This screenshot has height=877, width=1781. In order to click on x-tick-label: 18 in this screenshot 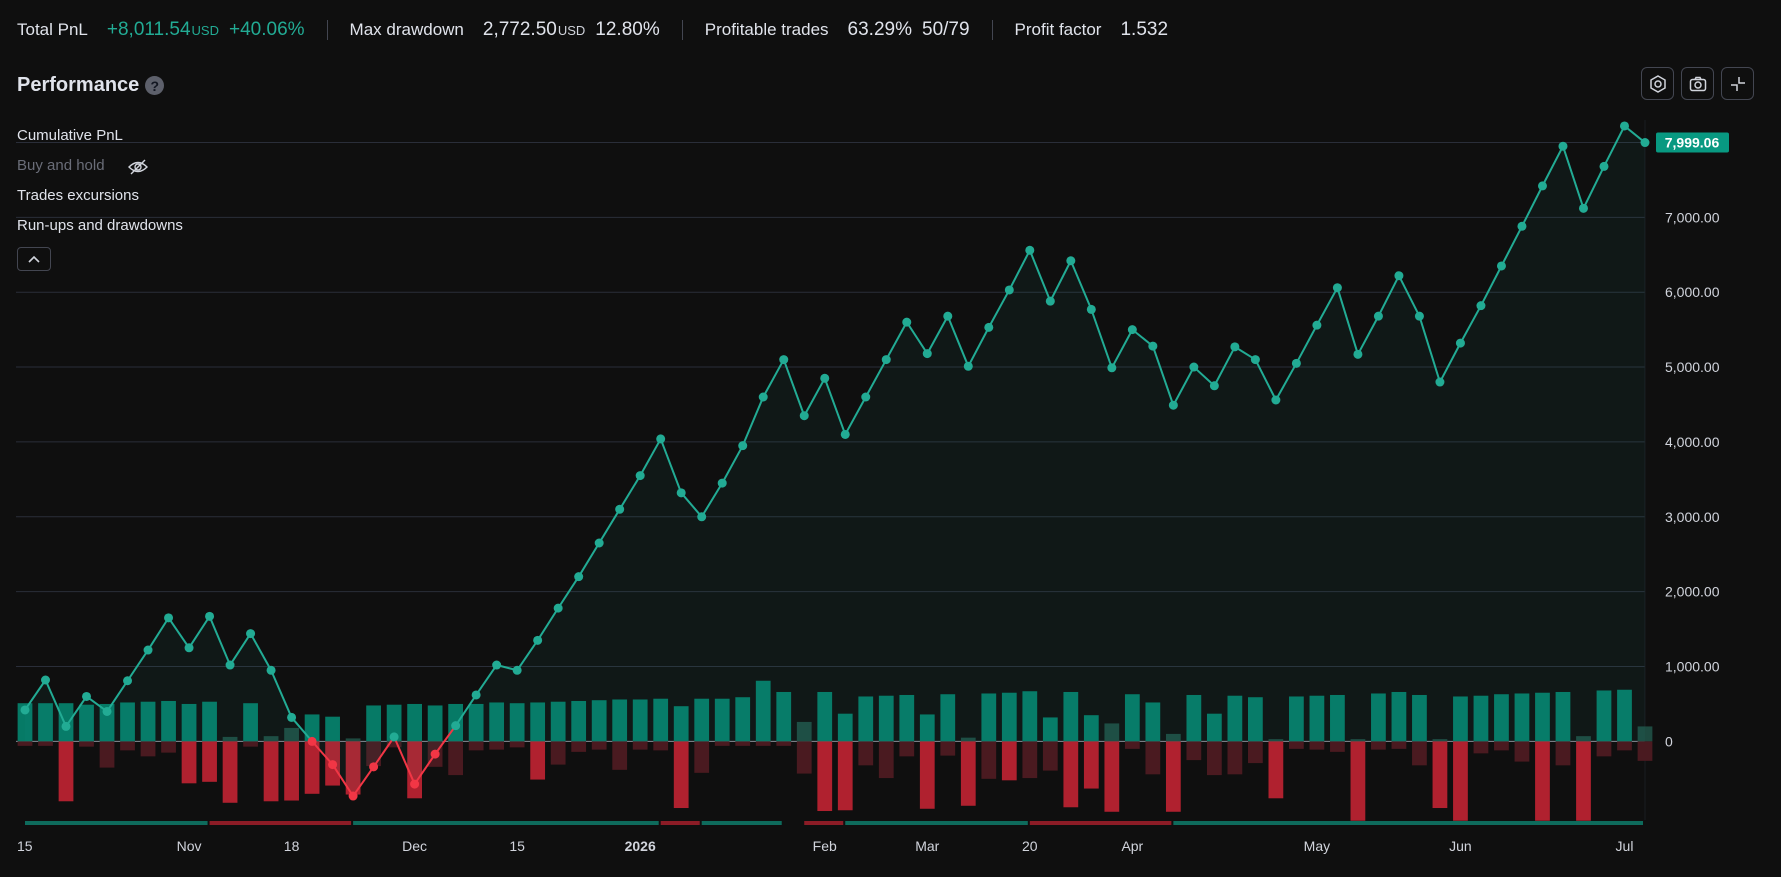, I will do `click(292, 846)`.